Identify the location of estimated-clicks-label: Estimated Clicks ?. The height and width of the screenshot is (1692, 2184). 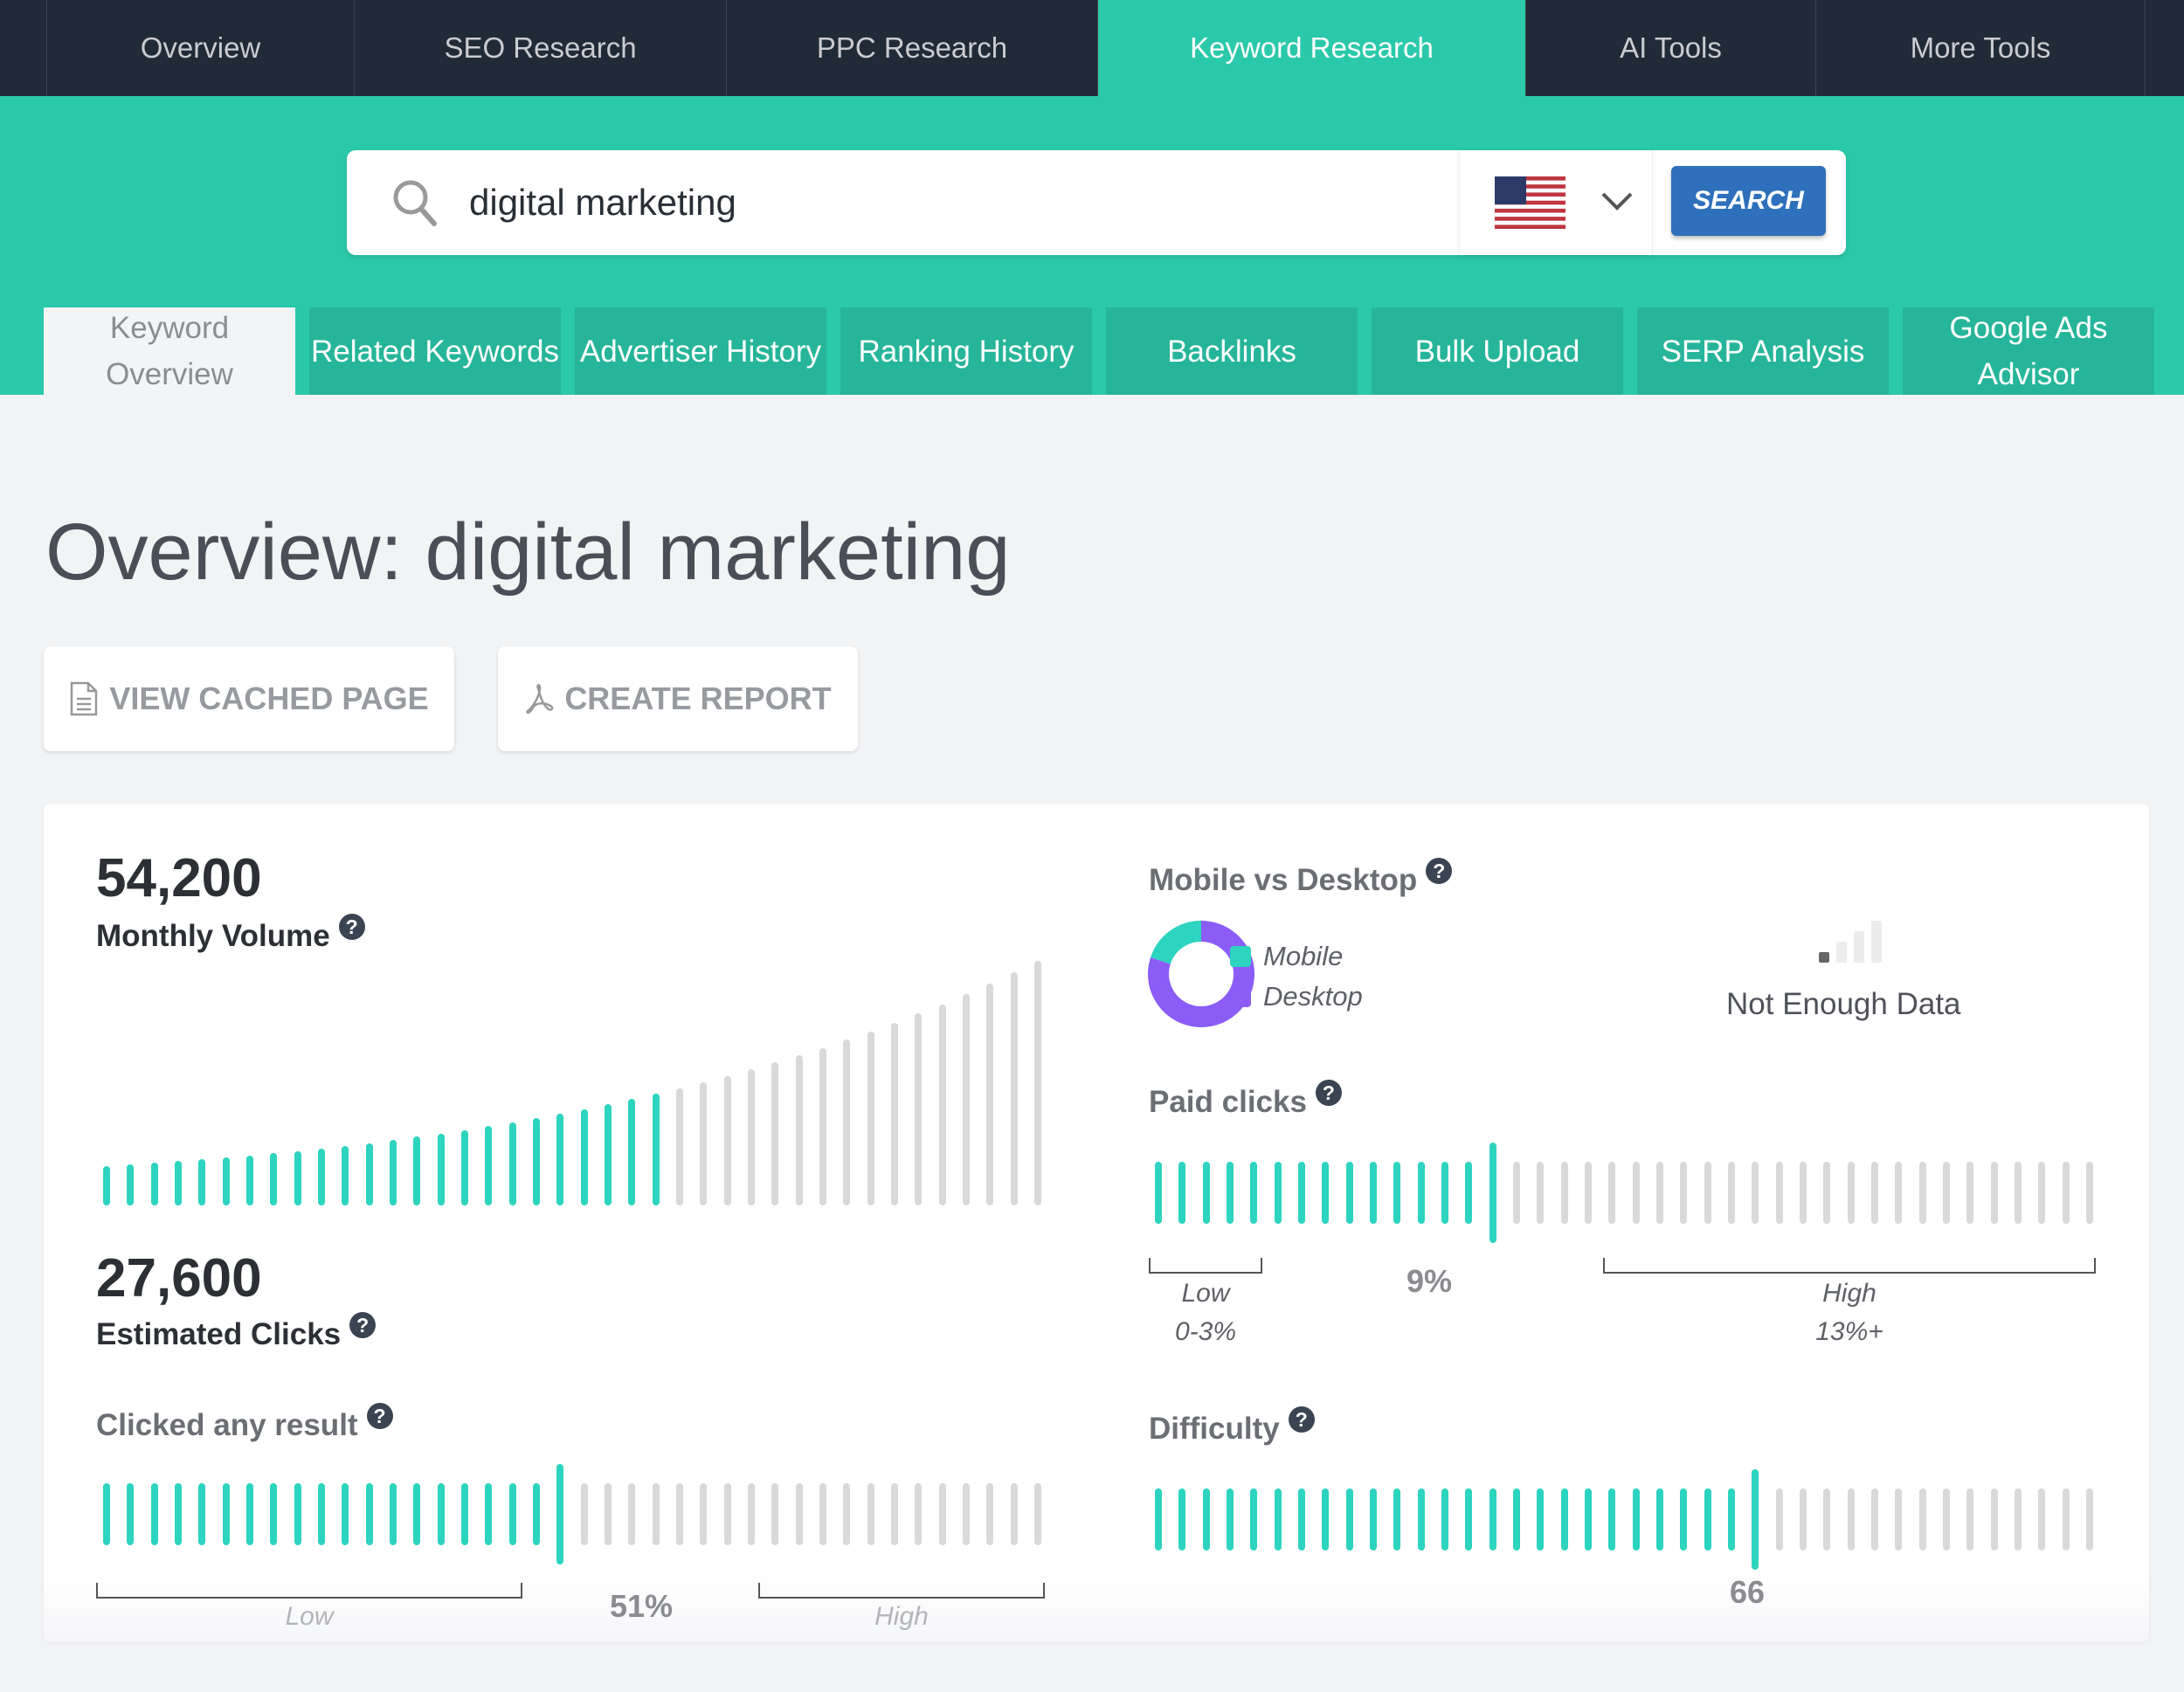
(236, 1332).